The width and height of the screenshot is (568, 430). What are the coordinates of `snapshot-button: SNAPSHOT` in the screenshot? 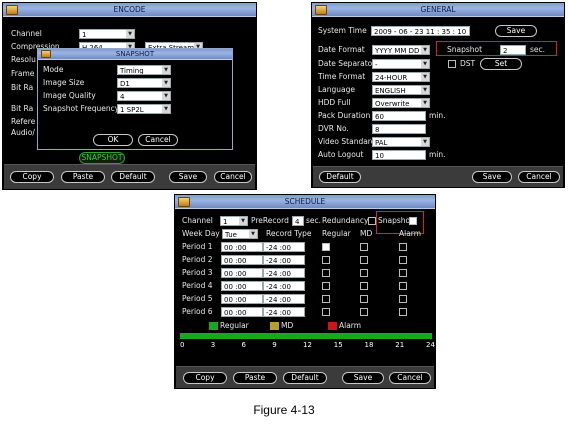 It's located at (102, 158).